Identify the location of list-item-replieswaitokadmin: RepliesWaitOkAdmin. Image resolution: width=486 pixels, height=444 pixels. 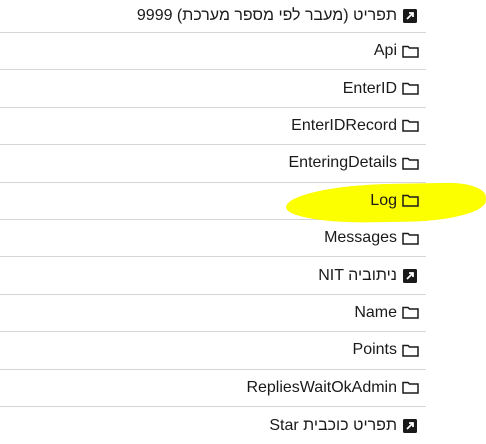
(213, 388).